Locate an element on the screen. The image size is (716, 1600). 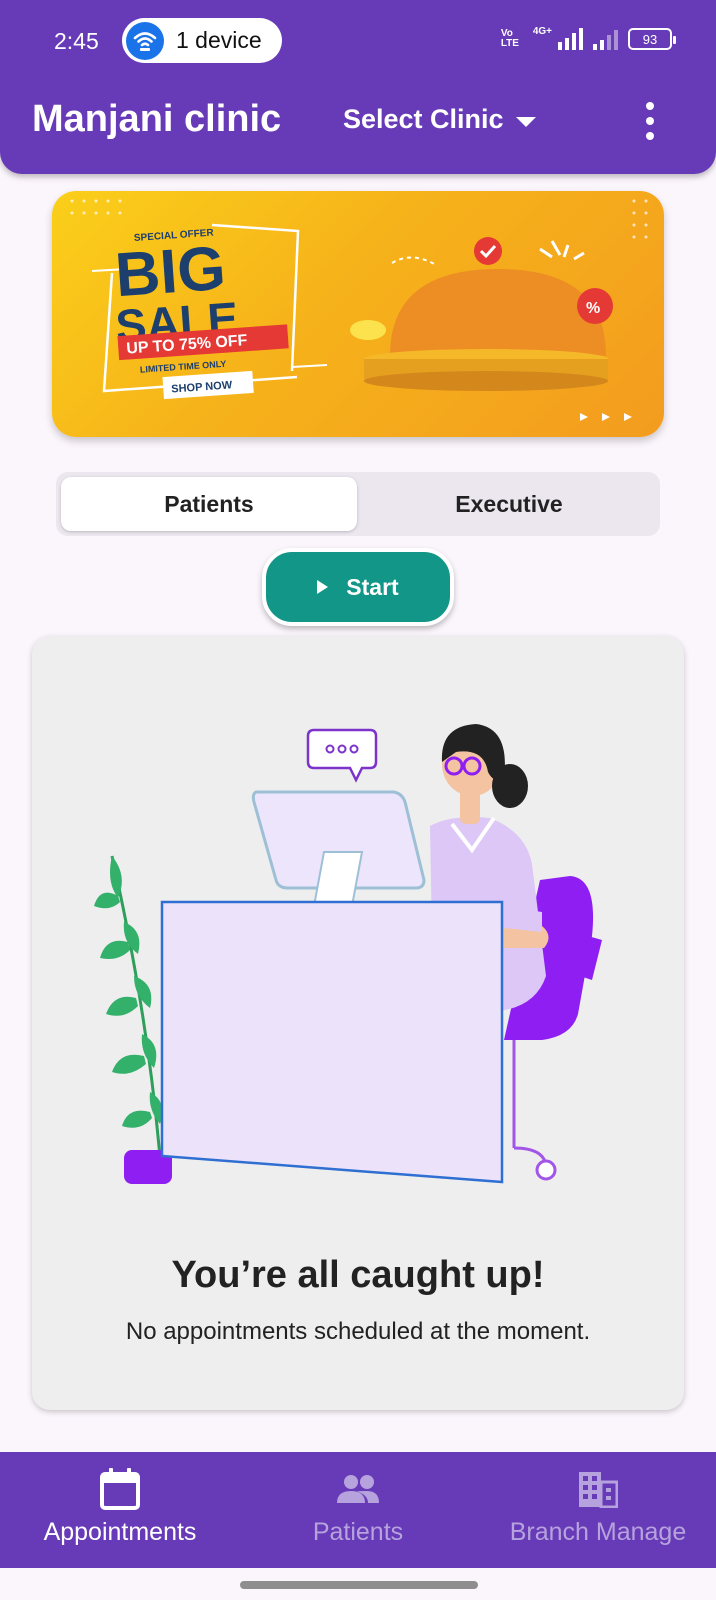
clinic-title: Manjani clinic is located at coordinates (157, 119).